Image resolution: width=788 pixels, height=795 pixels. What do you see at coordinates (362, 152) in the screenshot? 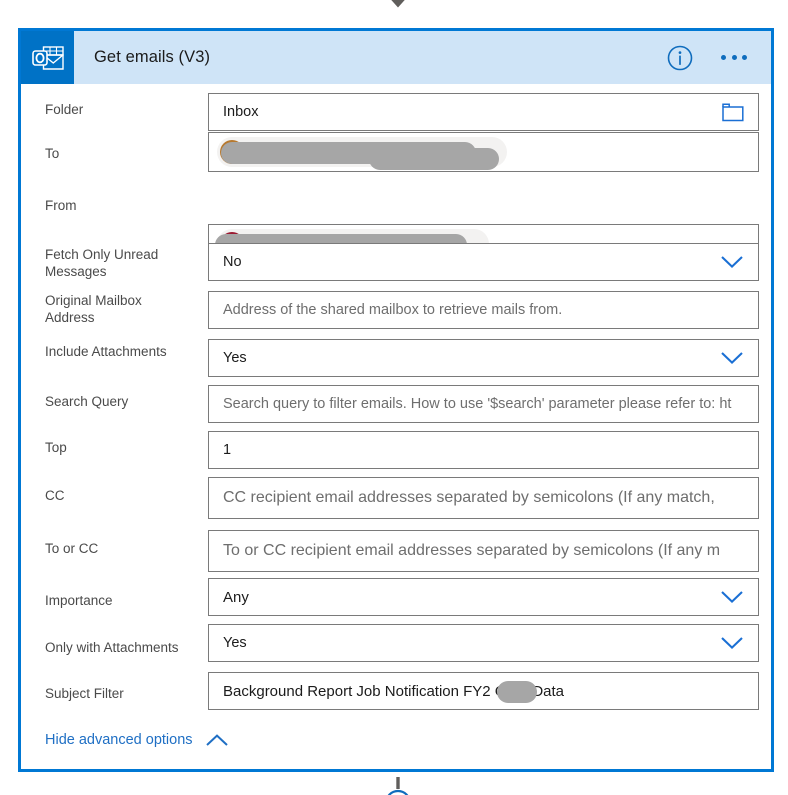
I see `recipient-token-to` at bounding box center [362, 152].